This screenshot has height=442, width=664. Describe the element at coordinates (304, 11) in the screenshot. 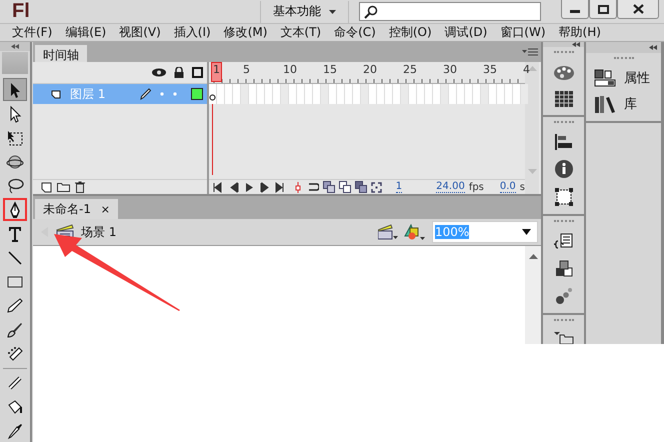

I see `workspace-dropdown: 基本功能` at that location.